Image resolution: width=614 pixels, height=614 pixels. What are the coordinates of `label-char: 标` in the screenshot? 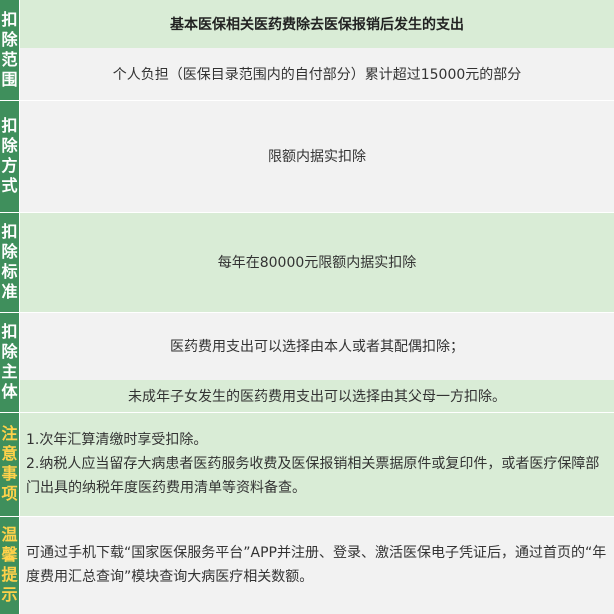 It's located at (9, 271).